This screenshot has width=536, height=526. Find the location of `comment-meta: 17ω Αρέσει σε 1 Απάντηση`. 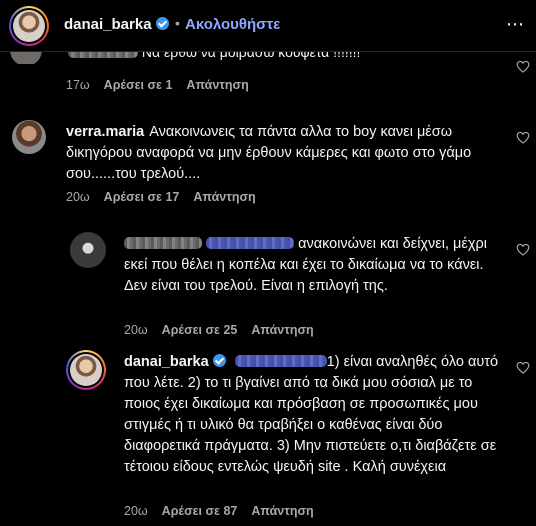

comment-meta: 17ω Αρέσει σε 1 Απάντηση is located at coordinates (164, 85).